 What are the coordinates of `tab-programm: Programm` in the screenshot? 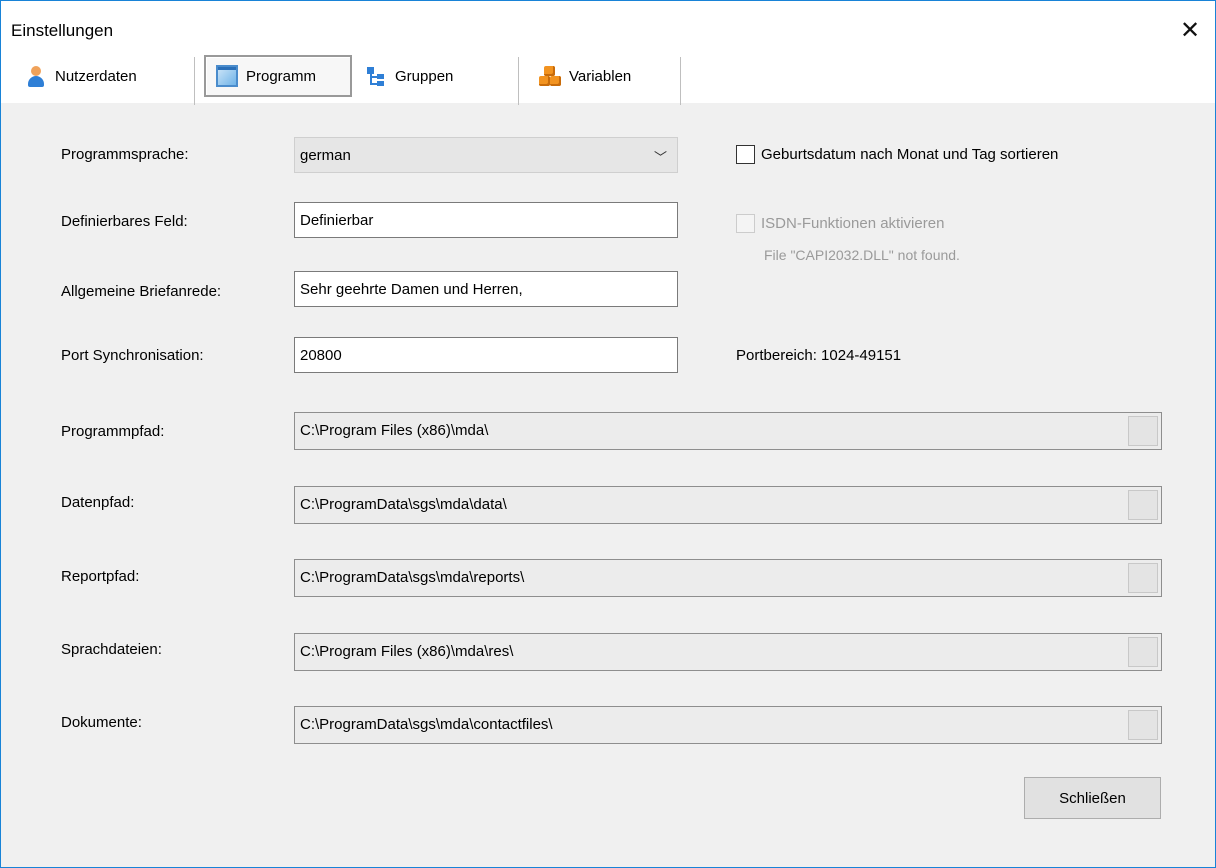 It's located at (278, 76).